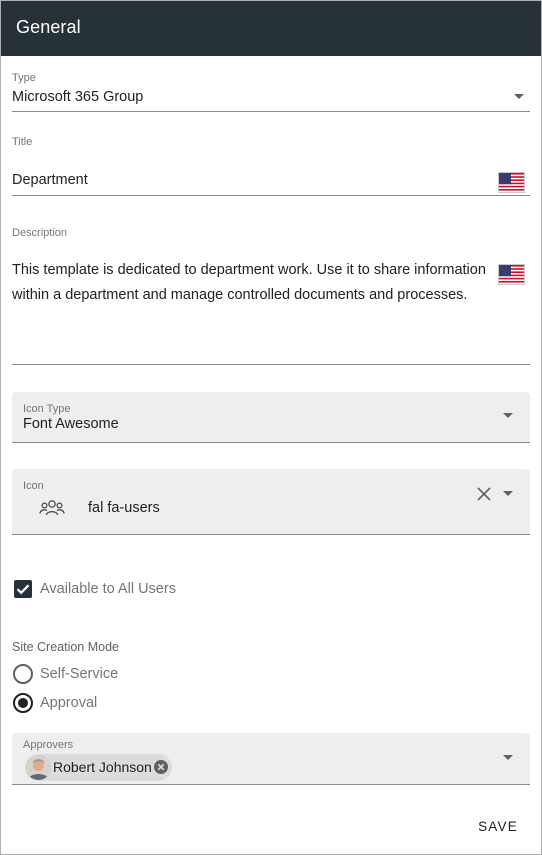 The height and width of the screenshot is (855, 542). Describe the element at coordinates (271, 195) in the screenshot. I see `title-underline` at that location.